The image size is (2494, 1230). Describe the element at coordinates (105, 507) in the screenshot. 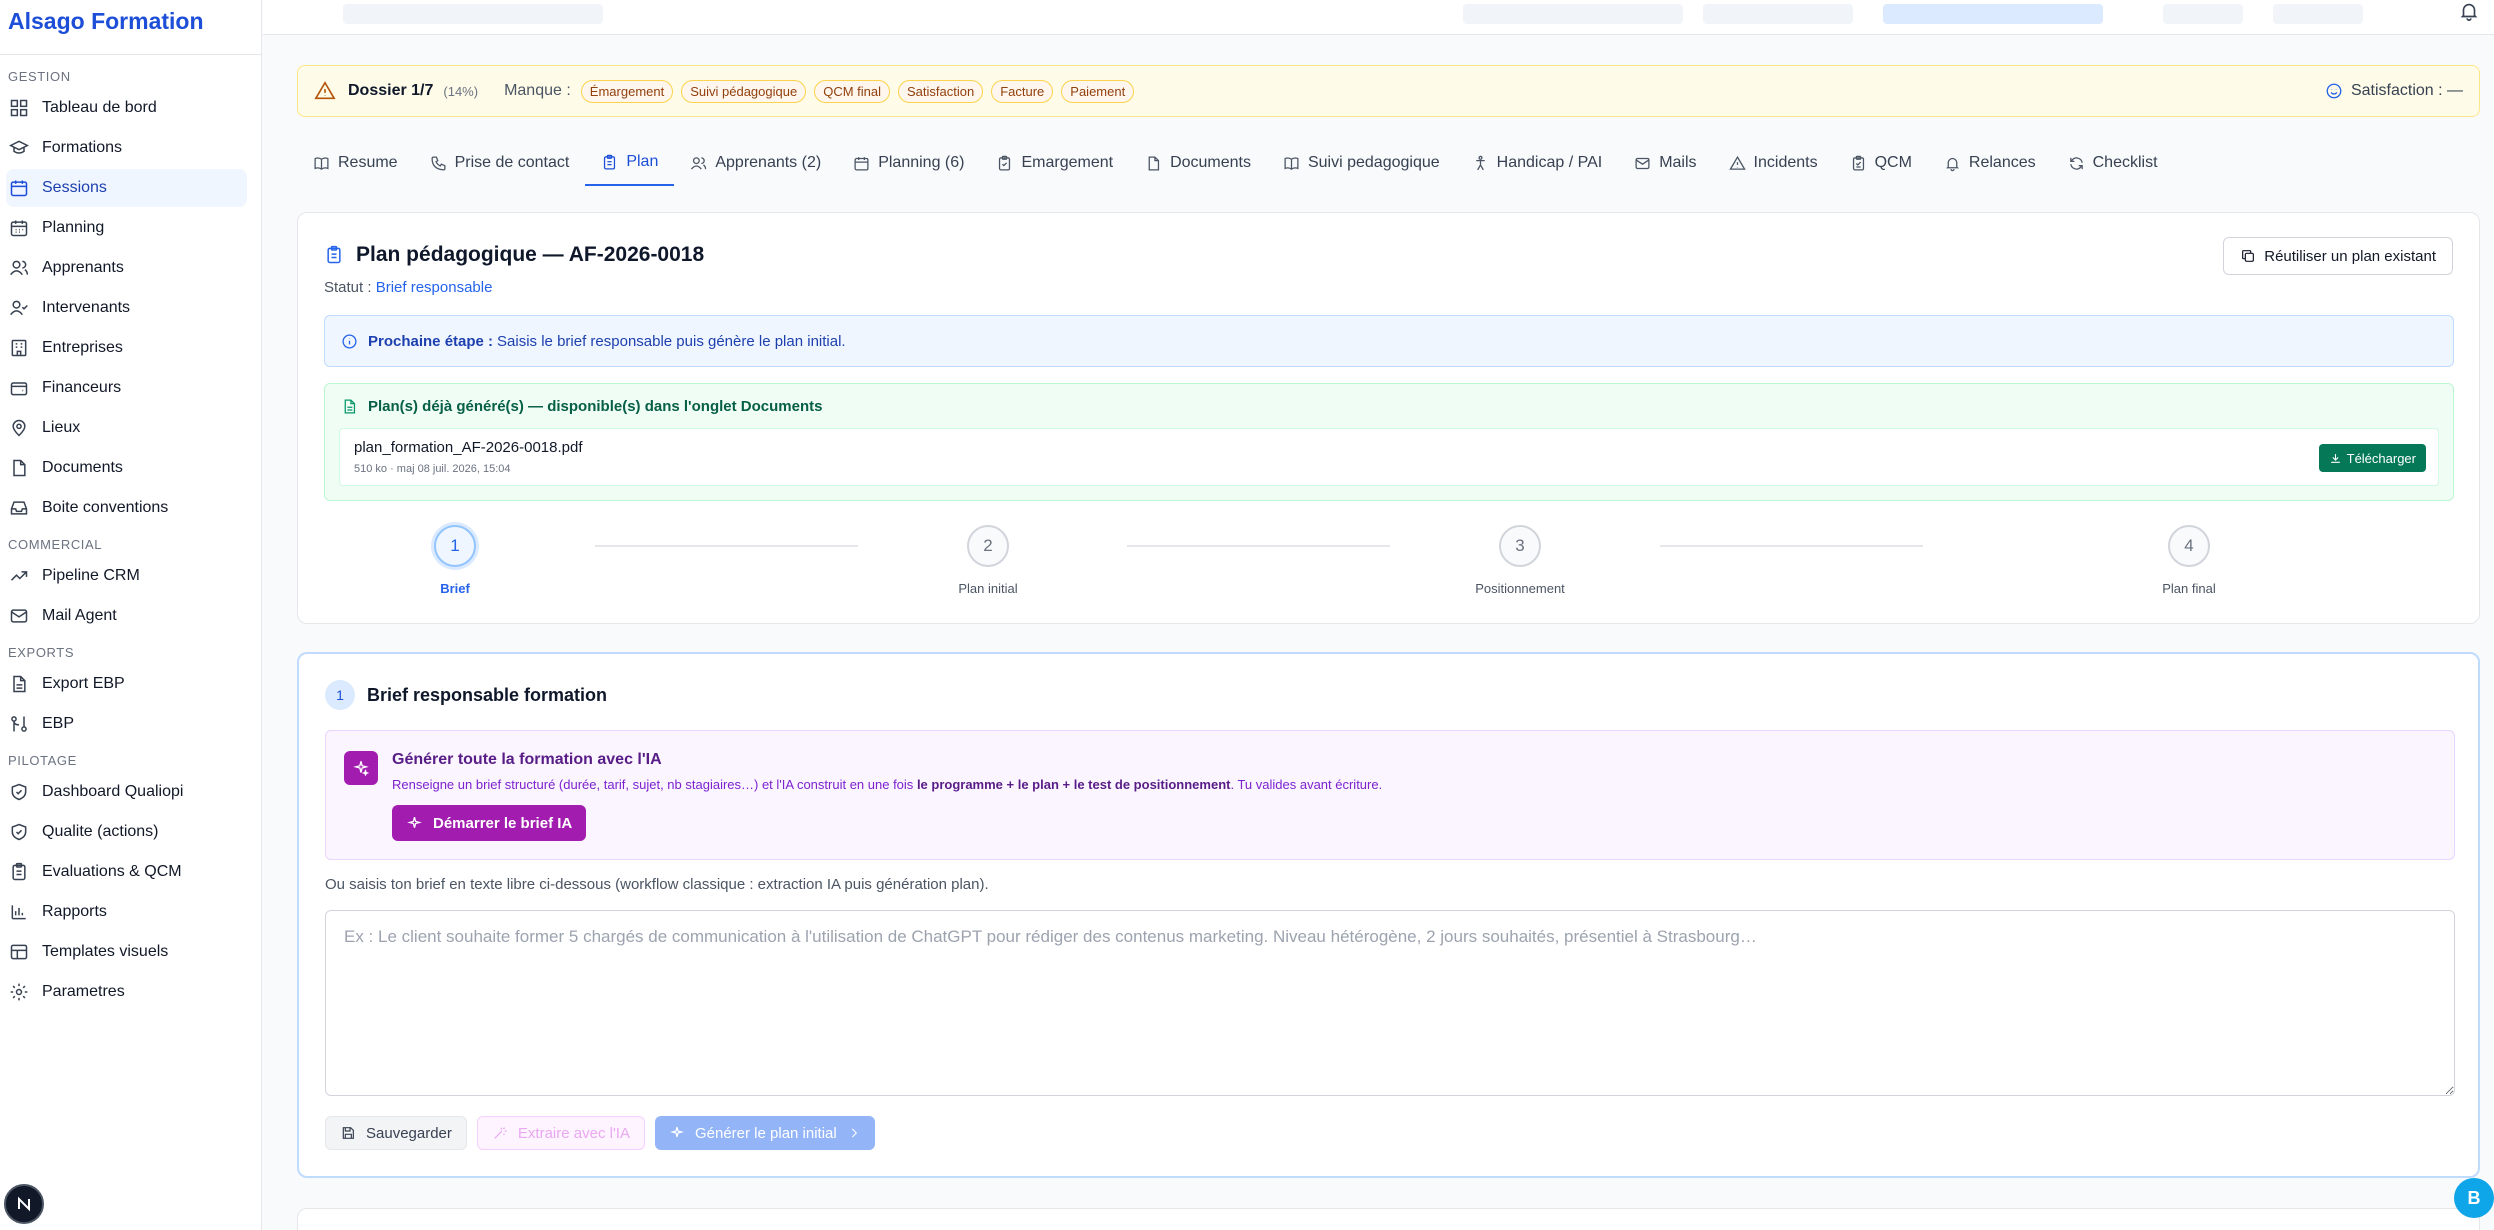

I see `sidebar-item-label: Boite conventions` at that location.